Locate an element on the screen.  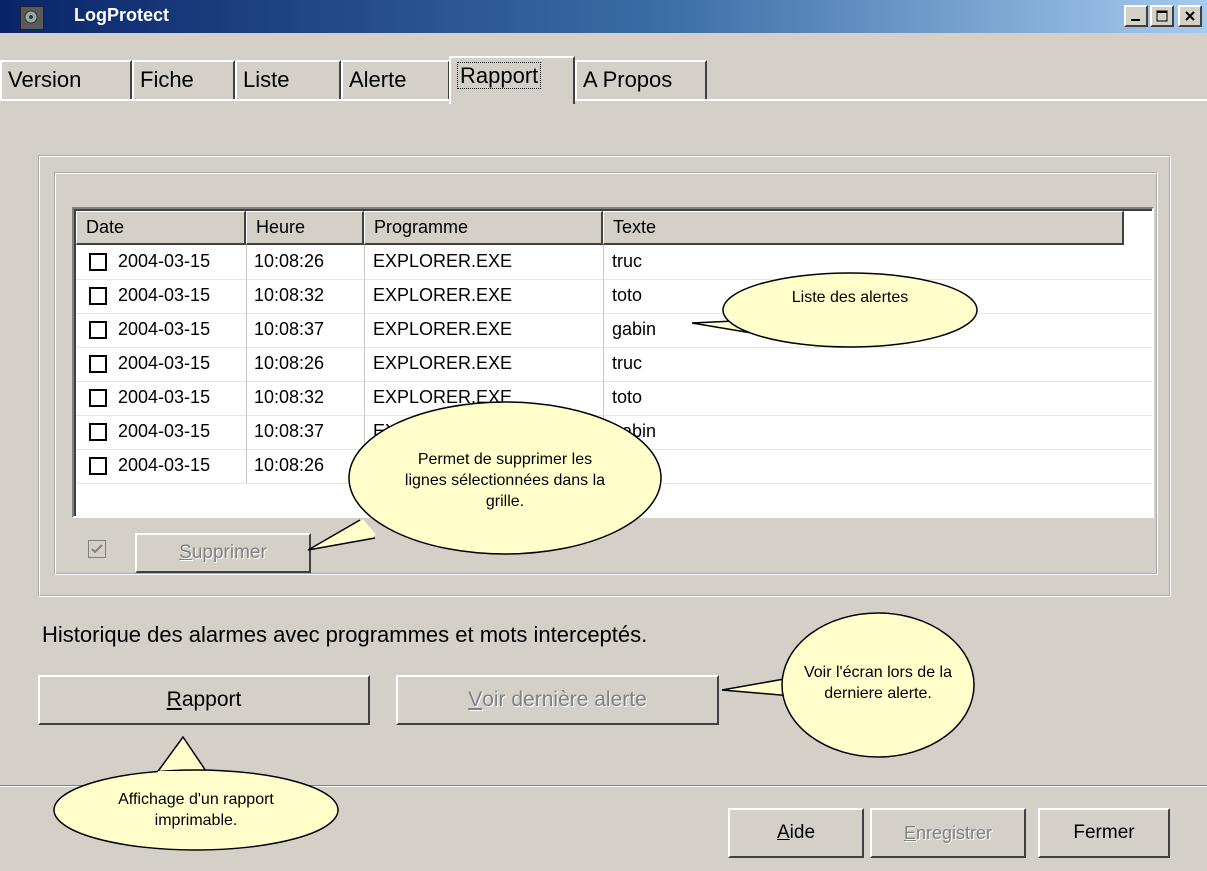
column-header-texte: Texte is located at coordinates (863, 228).